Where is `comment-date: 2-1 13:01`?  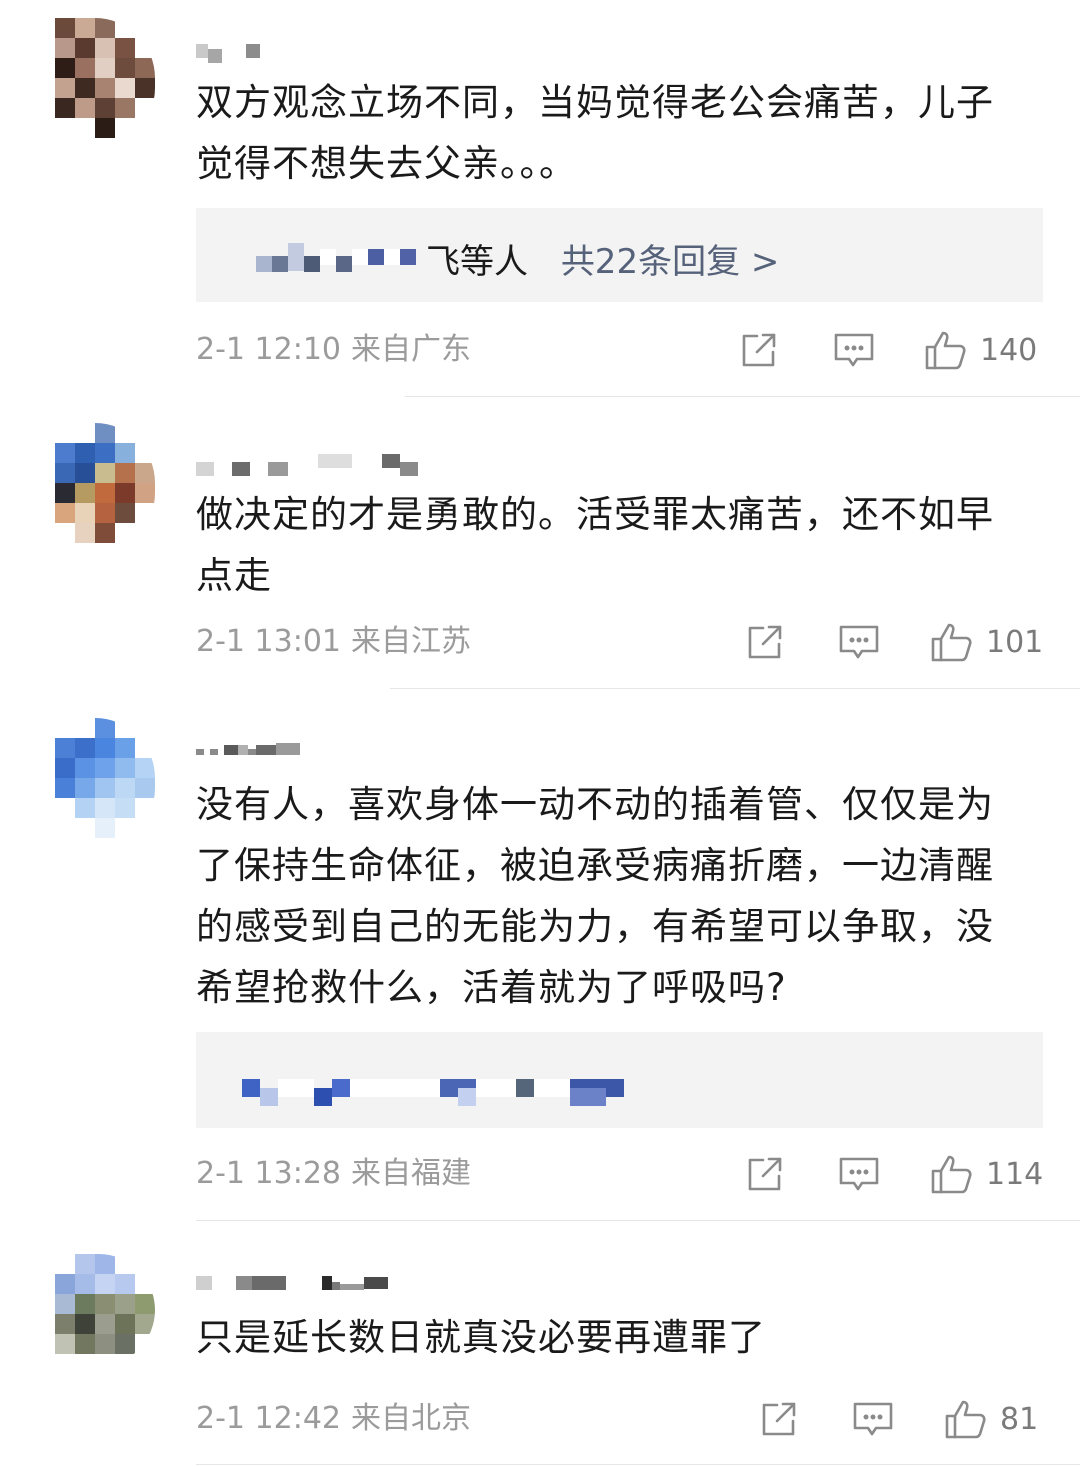 comment-date: 2-1 13:01 is located at coordinates (268, 641).